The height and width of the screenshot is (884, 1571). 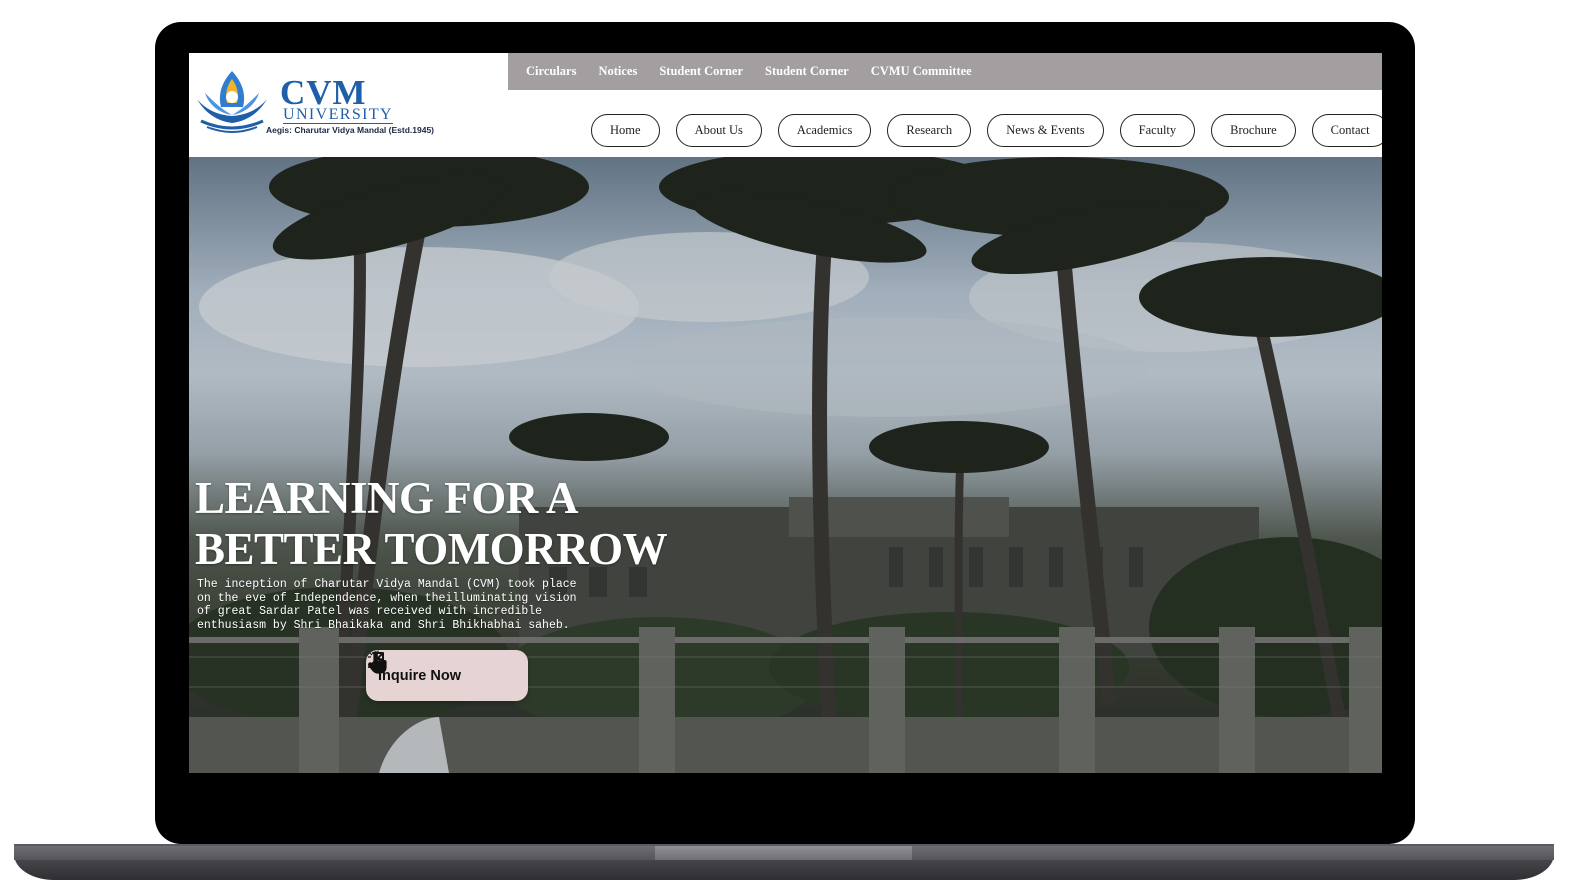 I want to click on logo-cvm-text: CVM, so click(x=323, y=92).